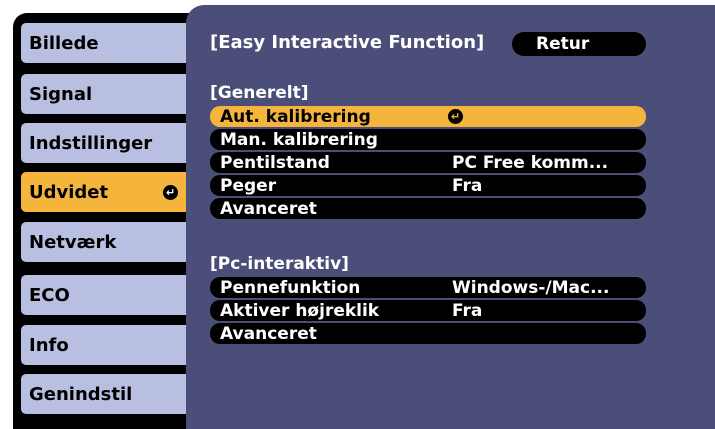  I want to click on tab-info: Info, so click(103, 345).